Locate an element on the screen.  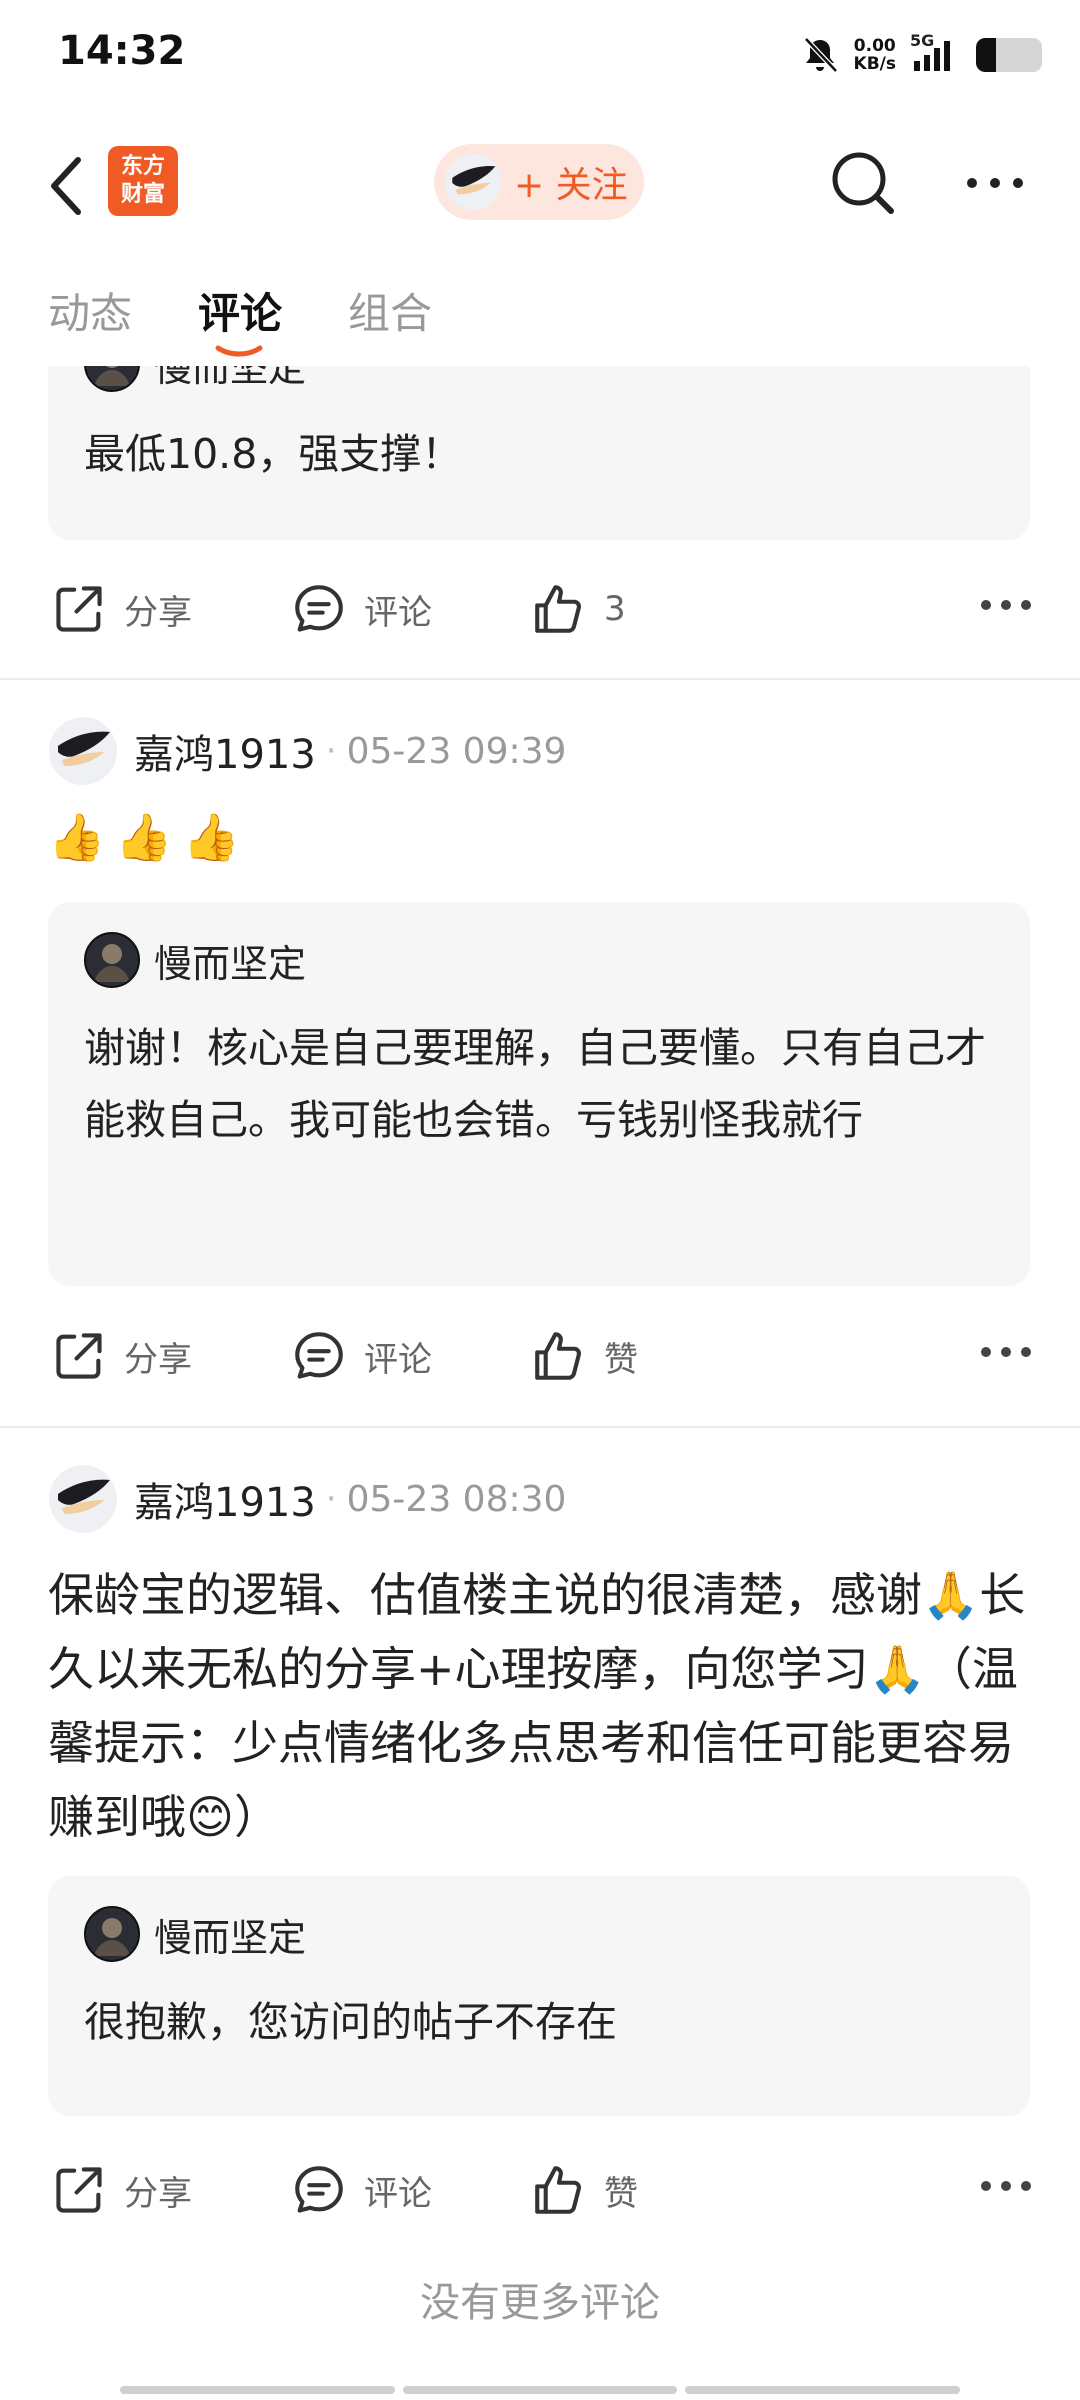
post-emojis: 👍 👍 👍 is located at coordinates (144, 840).